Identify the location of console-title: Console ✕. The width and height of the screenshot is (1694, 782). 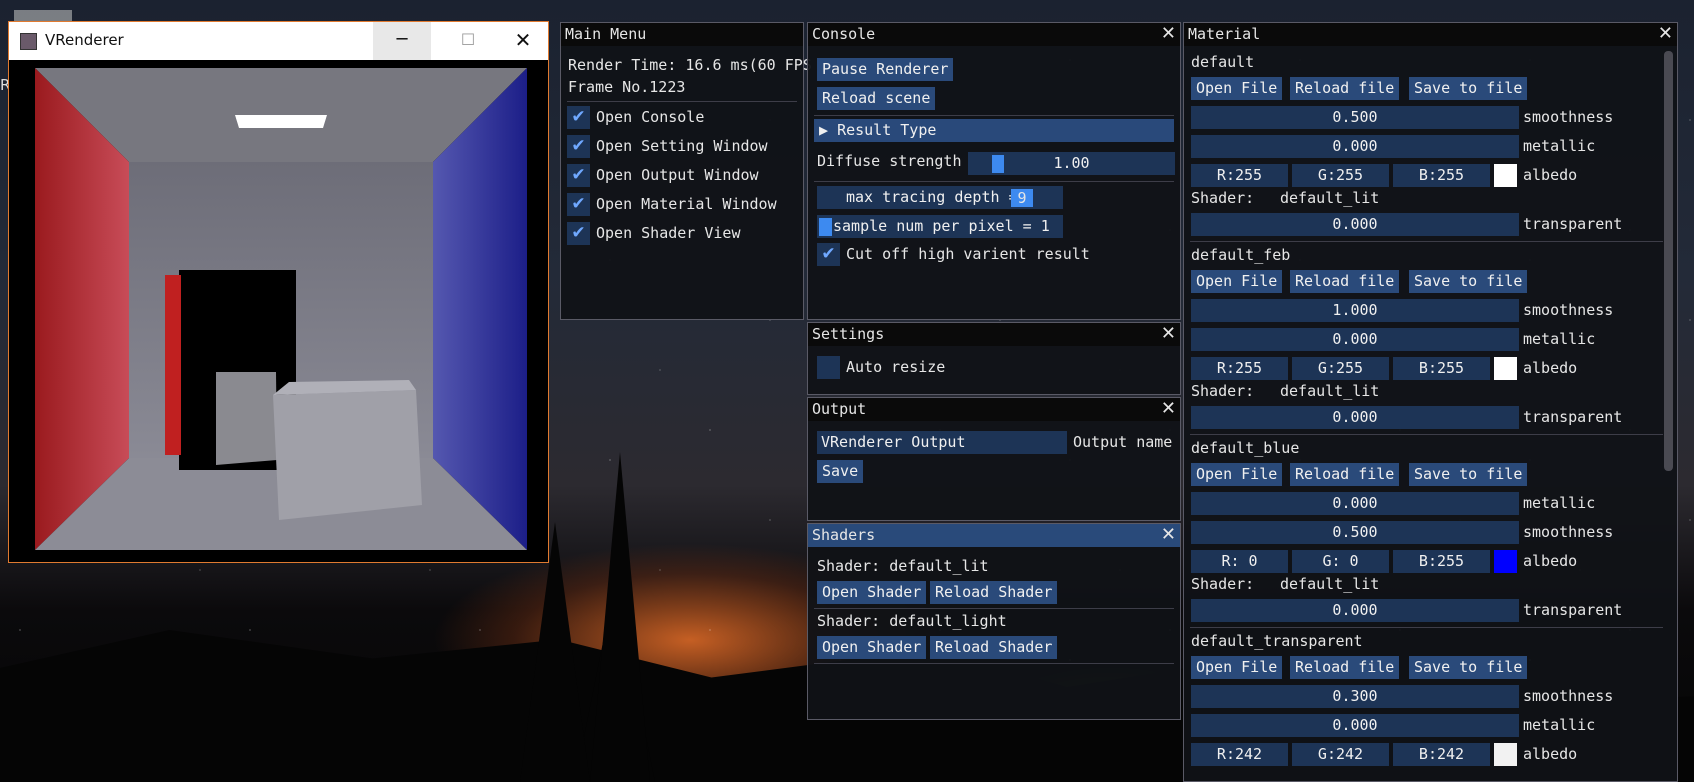
(994, 34).